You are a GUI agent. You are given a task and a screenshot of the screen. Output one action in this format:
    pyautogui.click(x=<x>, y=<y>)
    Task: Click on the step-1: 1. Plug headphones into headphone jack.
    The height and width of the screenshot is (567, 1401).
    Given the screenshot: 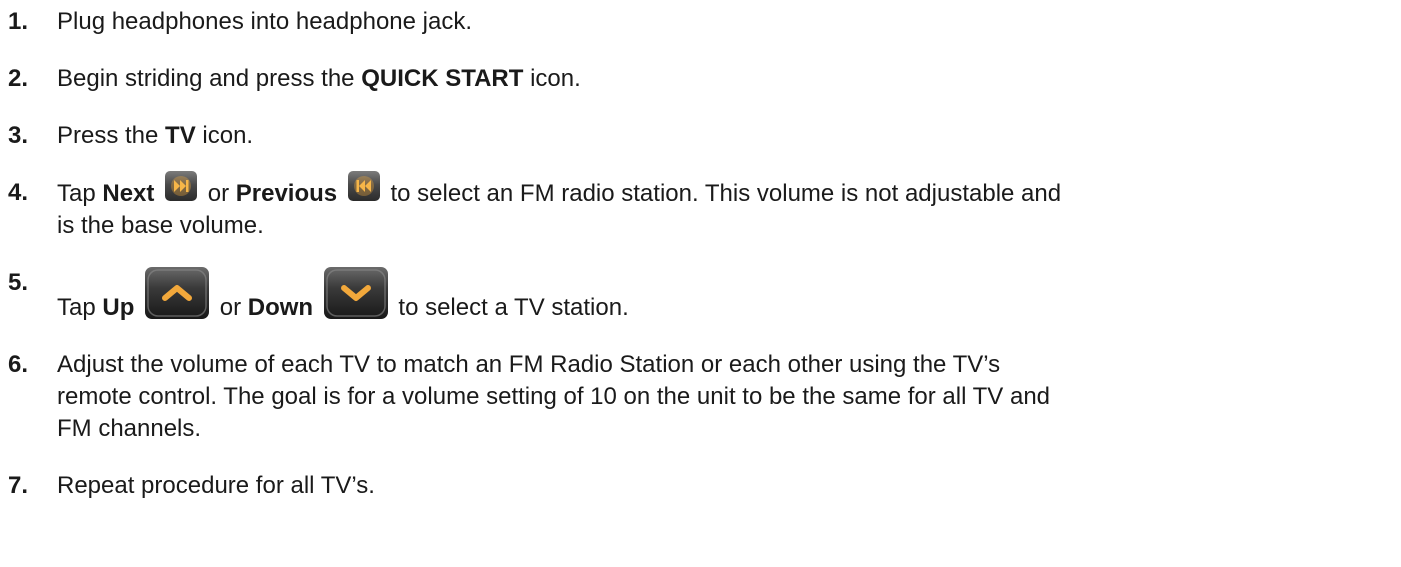 What is the action you would take?
    pyautogui.click(x=700, y=22)
    